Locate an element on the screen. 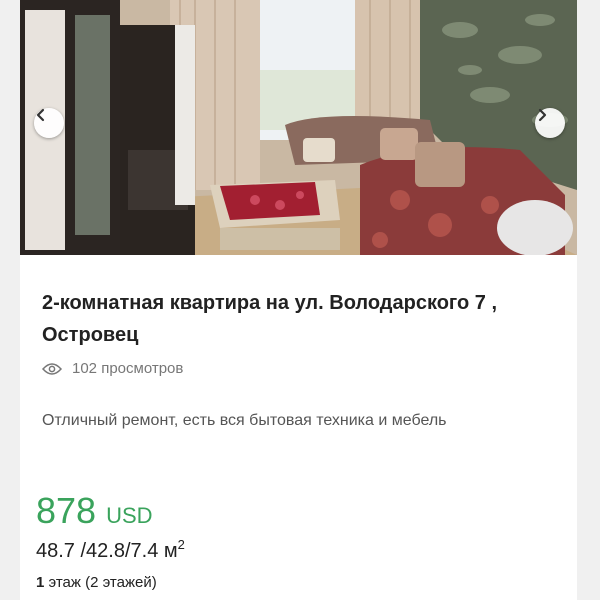 The width and height of the screenshot is (600, 600). listing-area: 48.7 /42.8/7.4 м2 is located at coordinates (110, 550).